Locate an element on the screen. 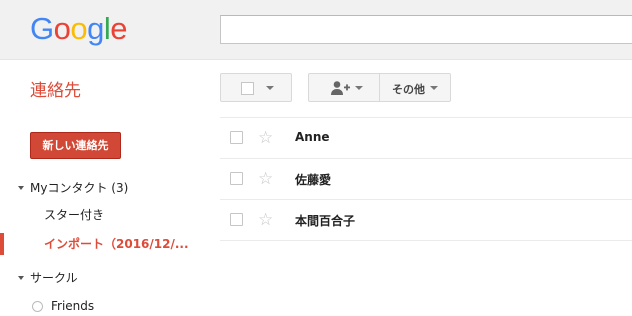  page-title: 連絡先 is located at coordinates (55, 91).